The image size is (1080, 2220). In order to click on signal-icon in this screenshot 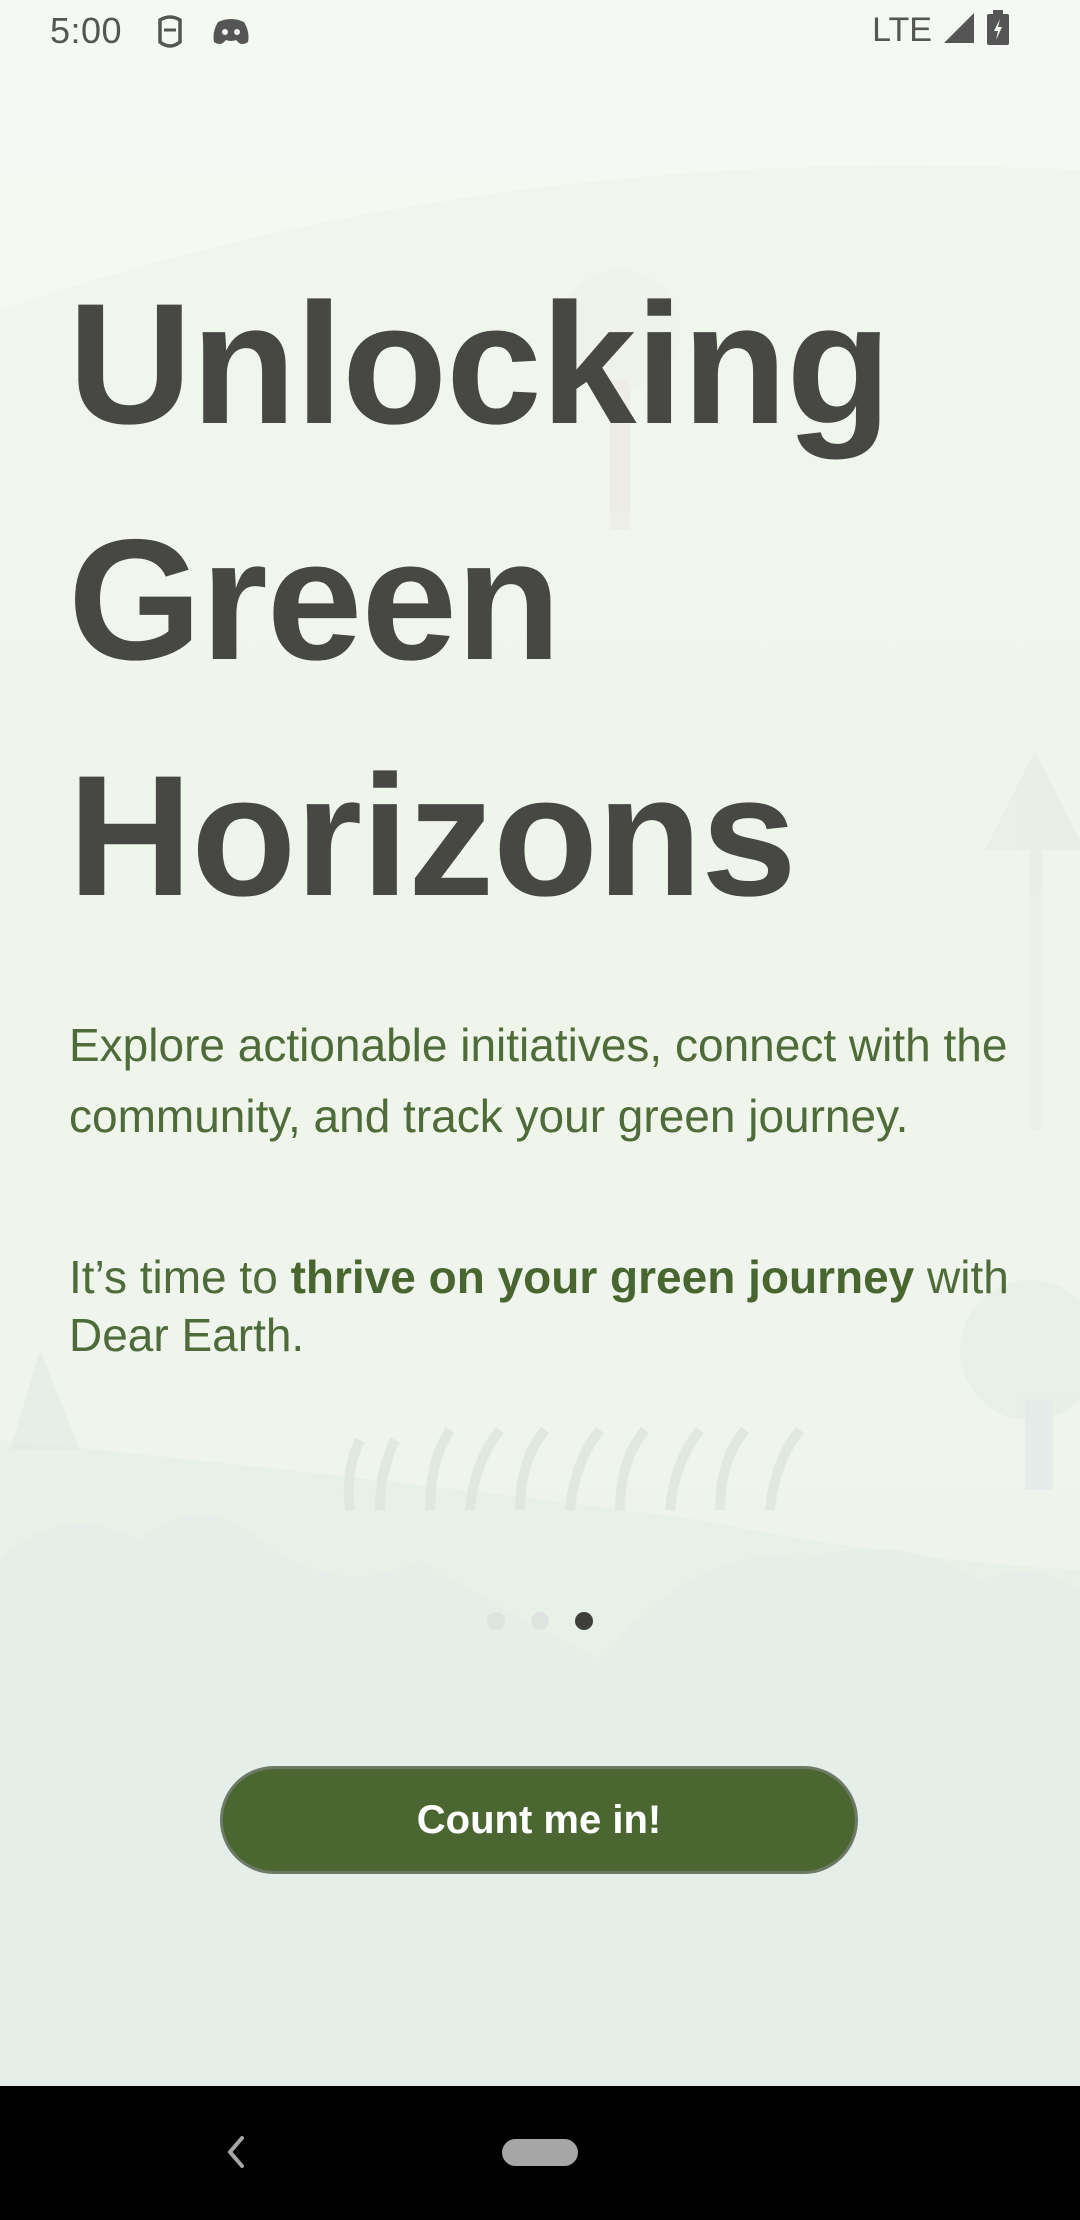, I will do `click(959, 30)`.